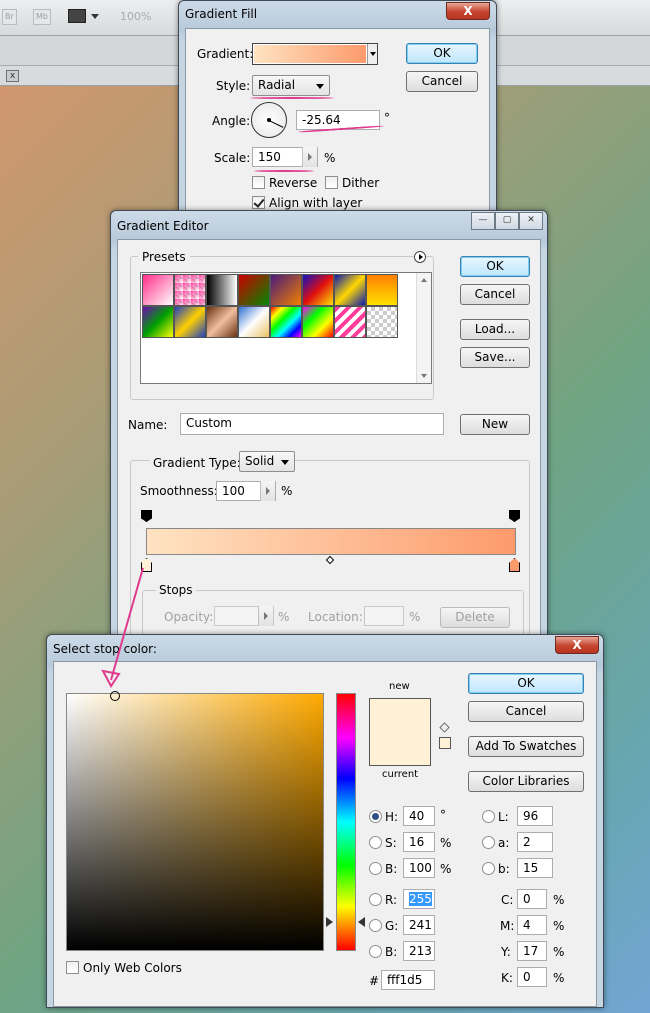  I want to click on lightness-input: 96, so click(535, 816).